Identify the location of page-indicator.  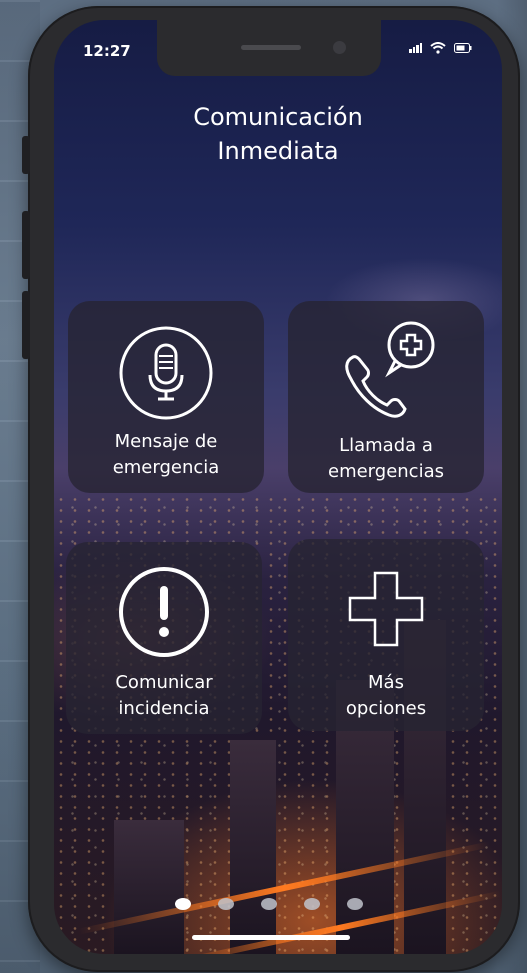
(269, 904).